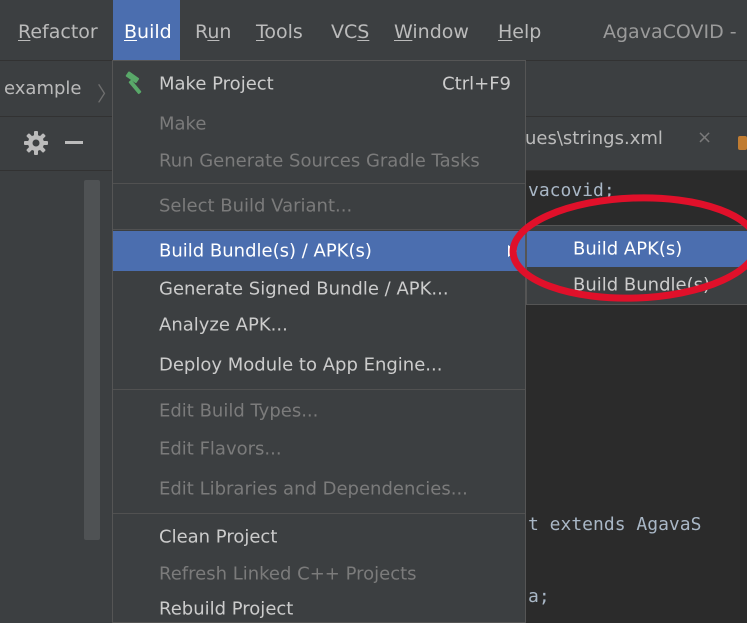 Image resolution: width=747 pixels, height=623 pixels. What do you see at coordinates (279, 30) in the screenshot?
I see `menu-tools: Tools` at bounding box center [279, 30].